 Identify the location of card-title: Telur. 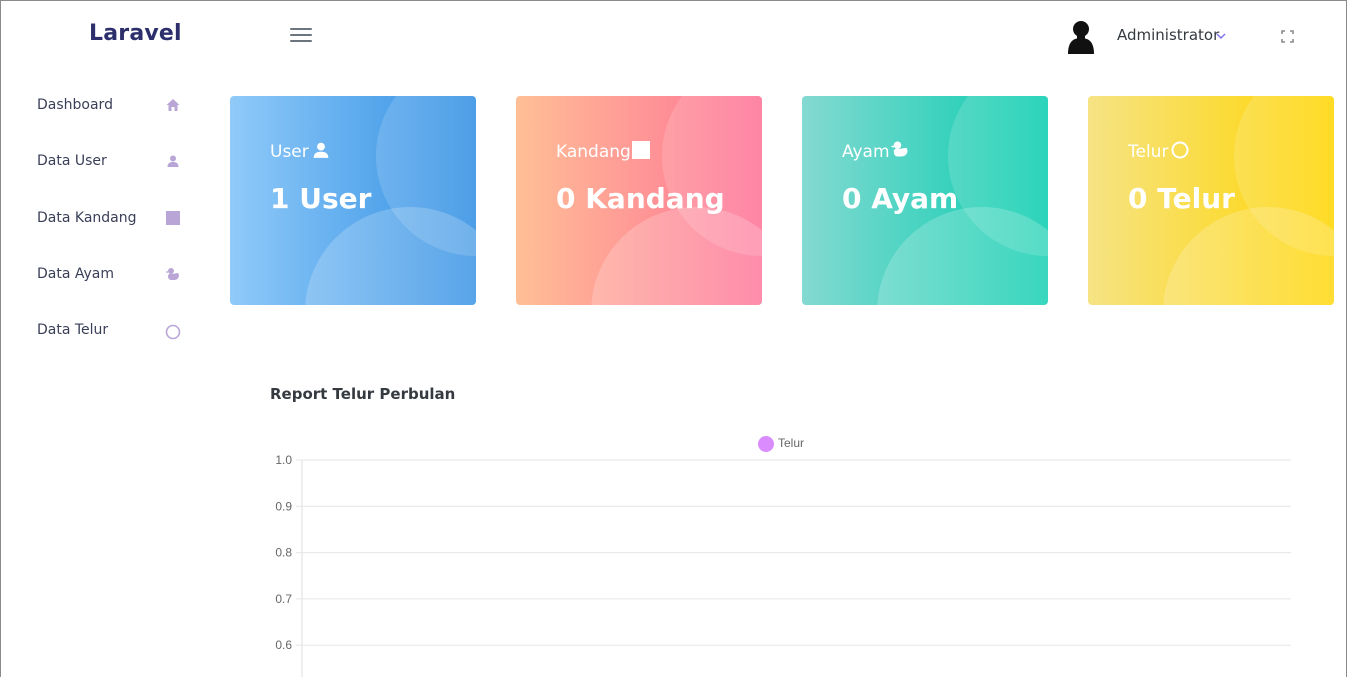
(1148, 152).